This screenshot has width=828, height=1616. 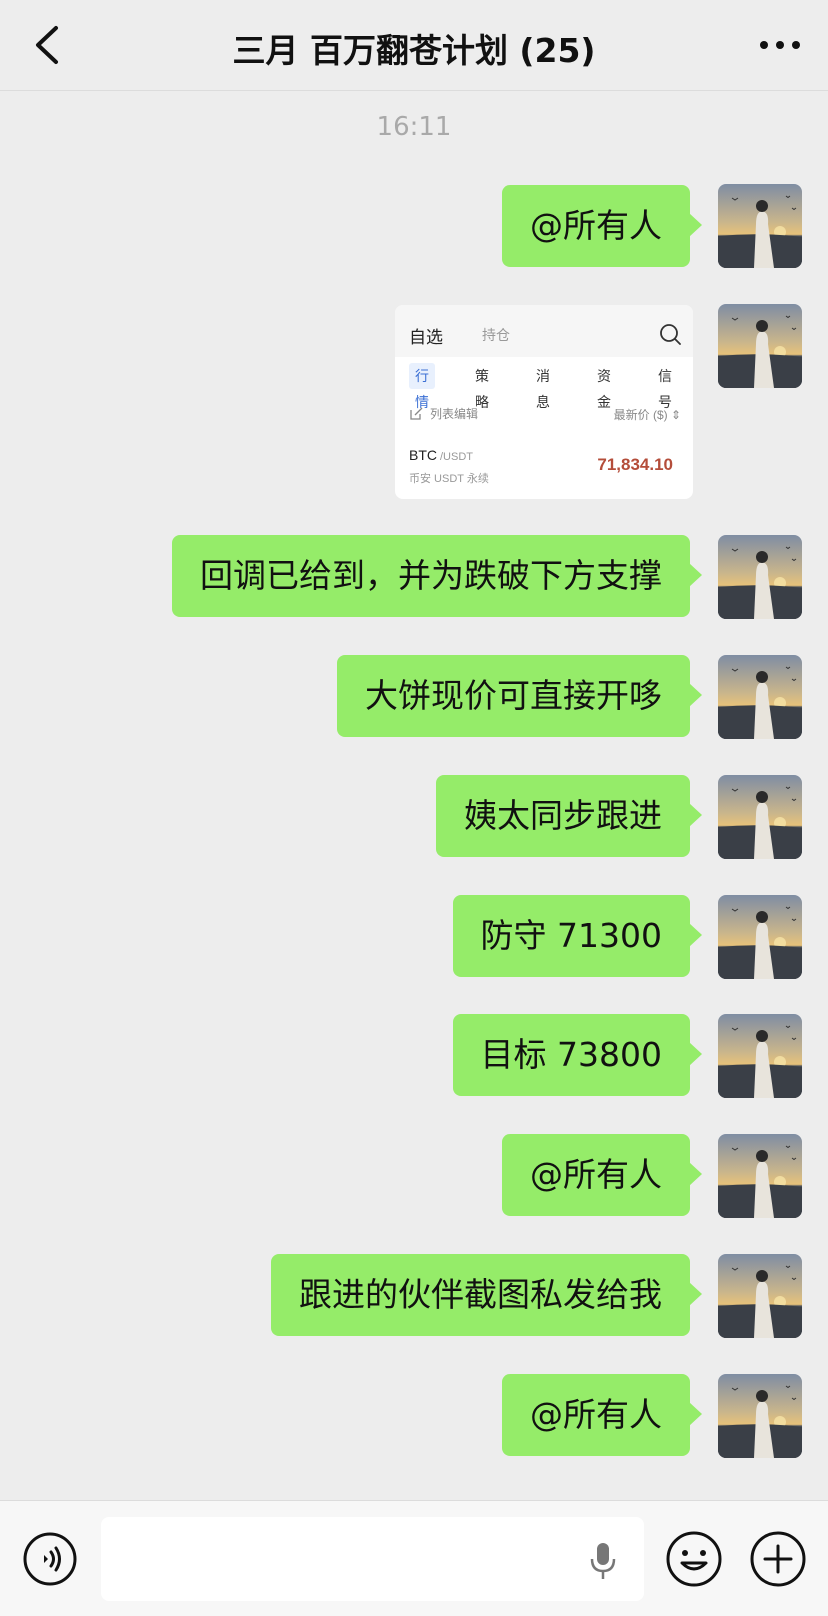 I want to click on coin-row: BTC/USDT, so click(x=441, y=455).